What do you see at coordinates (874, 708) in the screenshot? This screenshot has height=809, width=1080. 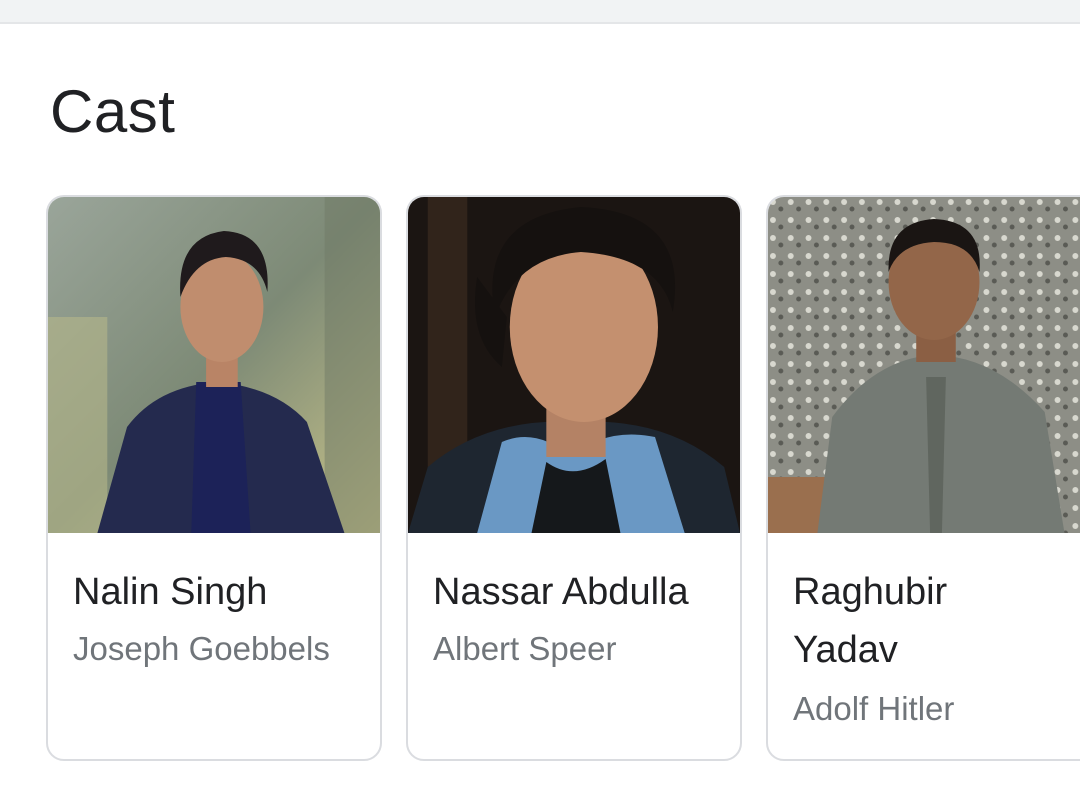 I see `character-name: Adolf Hitler` at bounding box center [874, 708].